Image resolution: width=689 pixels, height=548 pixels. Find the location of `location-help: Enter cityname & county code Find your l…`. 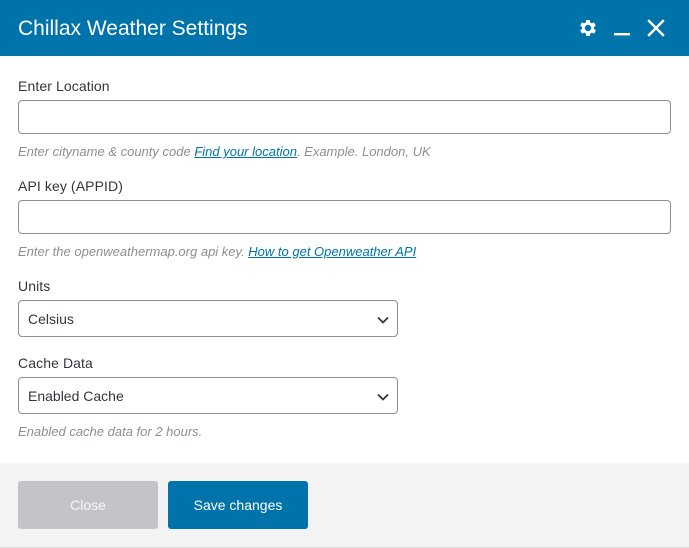

location-help: Enter cityname & county code Find your l… is located at coordinates (344, 151).